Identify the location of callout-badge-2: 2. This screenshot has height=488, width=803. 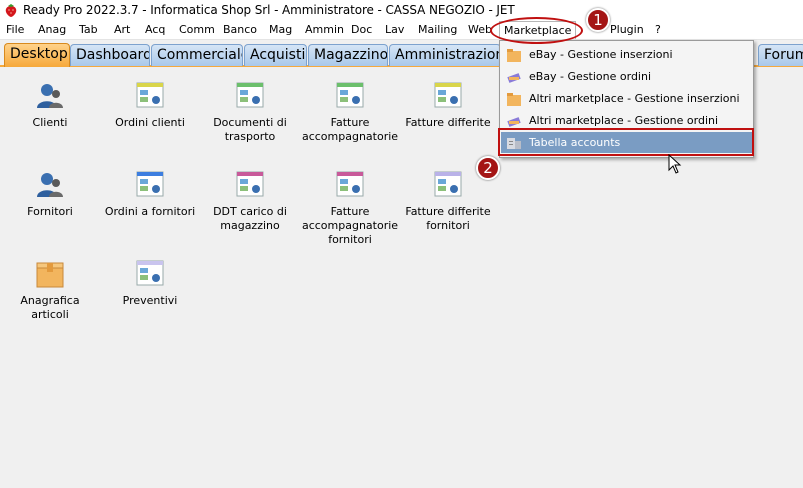
(488, 168).